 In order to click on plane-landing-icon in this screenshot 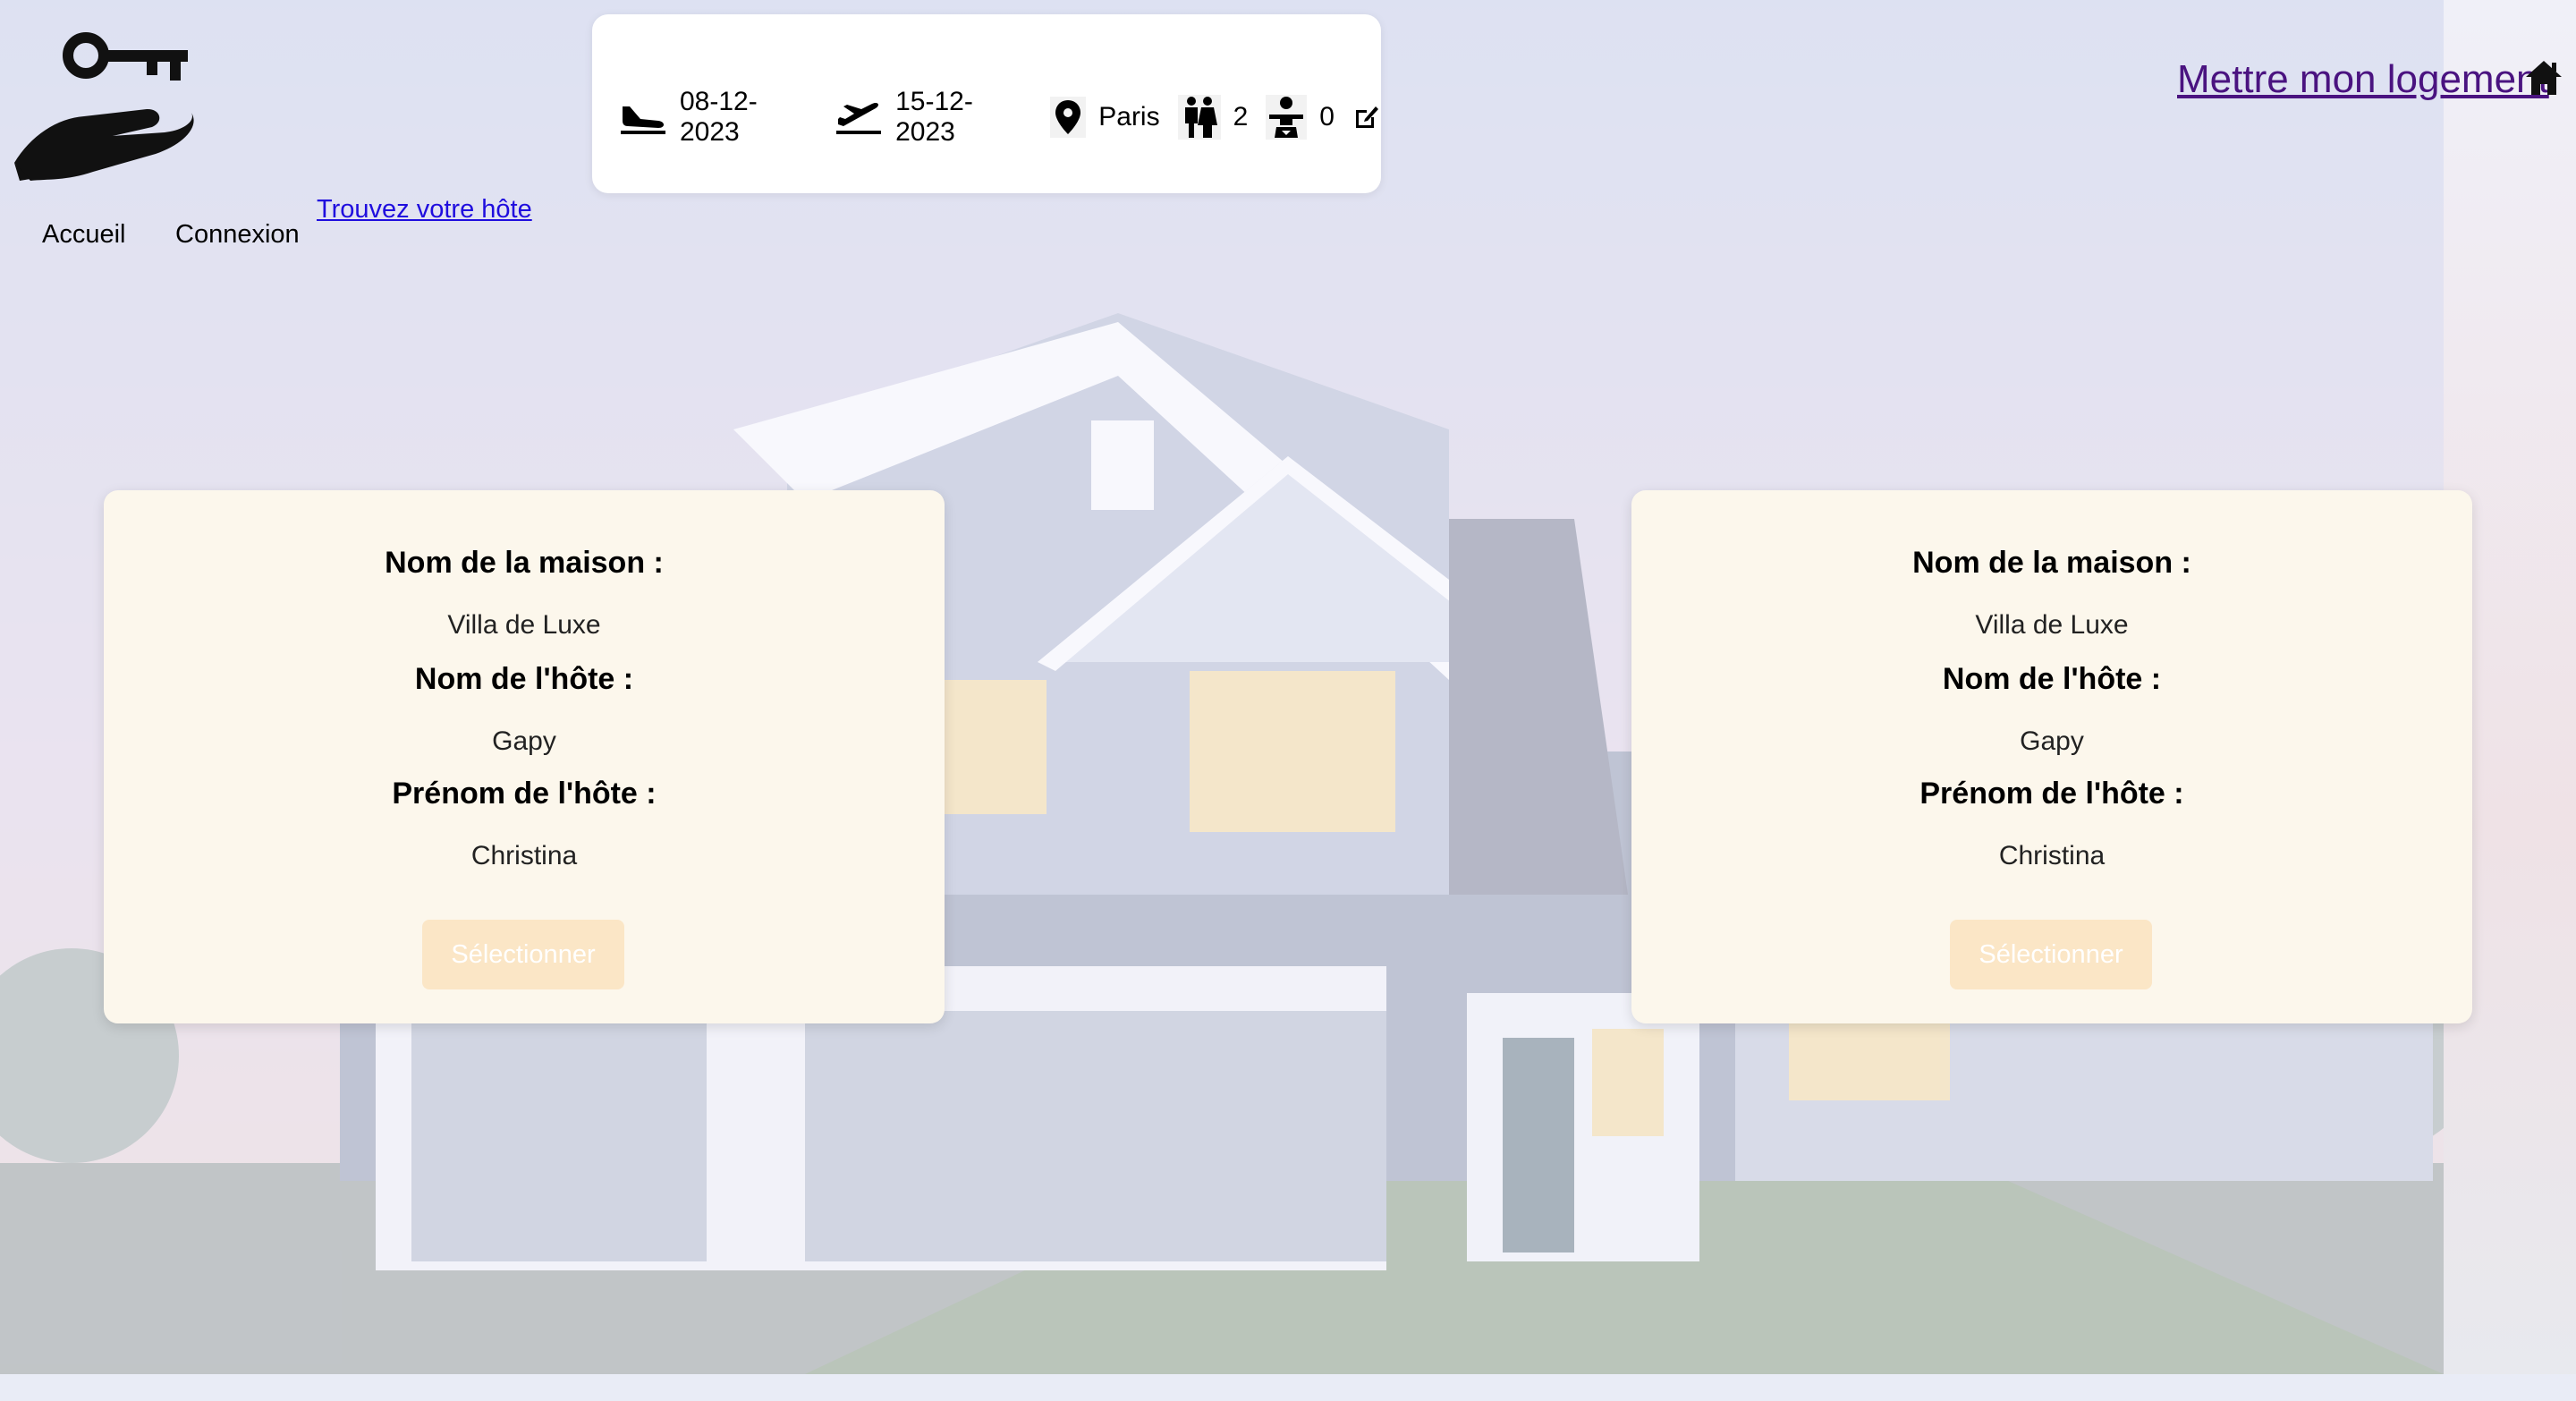, I will do `click(643, 117)`.